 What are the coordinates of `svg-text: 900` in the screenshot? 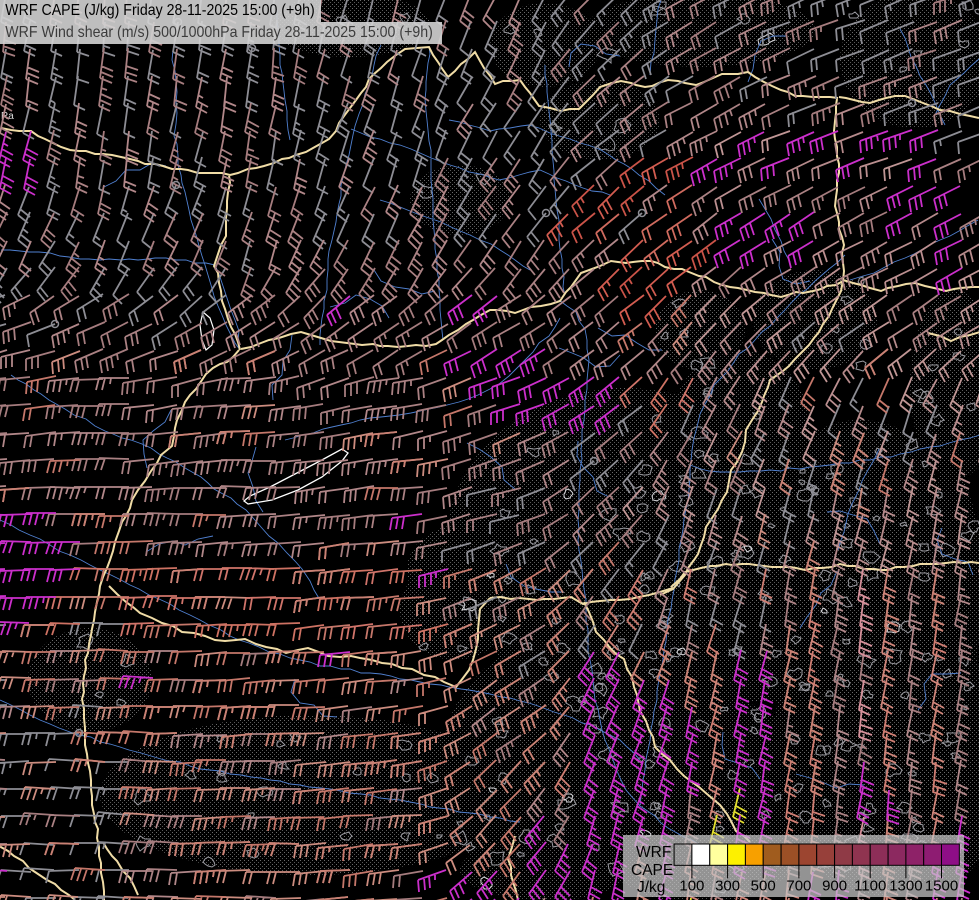 It's located at (834, 885).